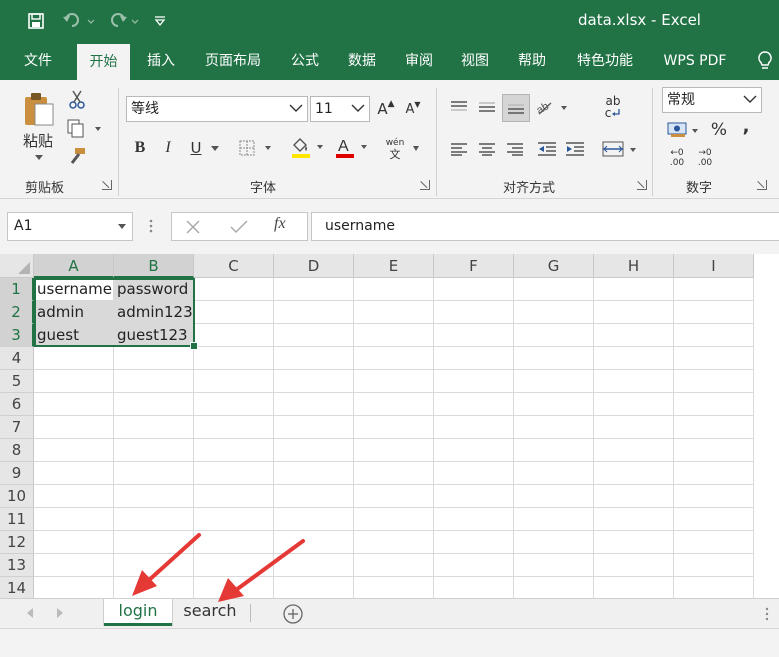 Image resolution: width=779 pixels, height=657 pixels. Describe the element at coordinates (419, 61) in the screenshot. I see `tab-review: 审阅` at that location.